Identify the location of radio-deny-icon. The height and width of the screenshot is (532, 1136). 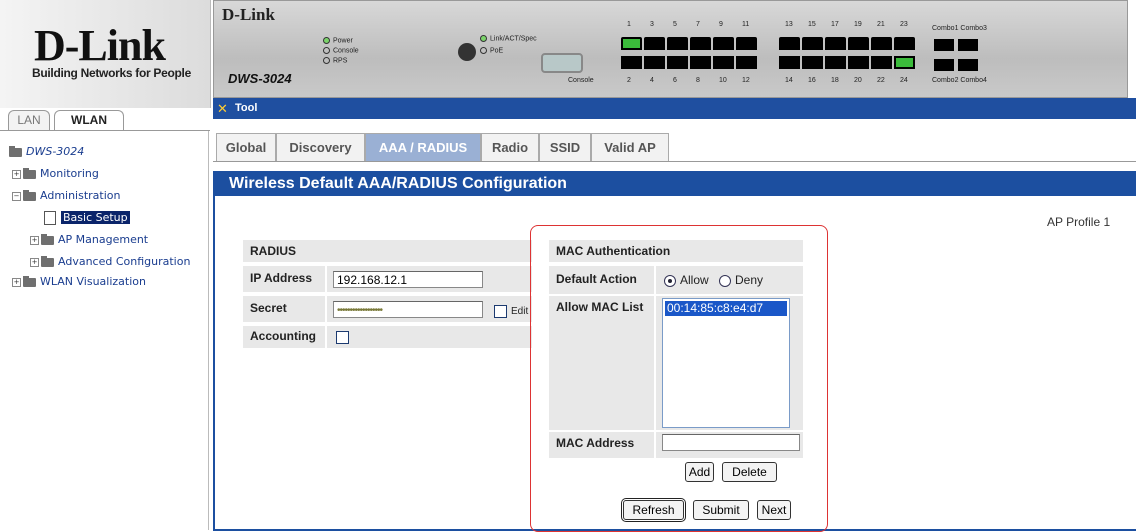
(725, 280).